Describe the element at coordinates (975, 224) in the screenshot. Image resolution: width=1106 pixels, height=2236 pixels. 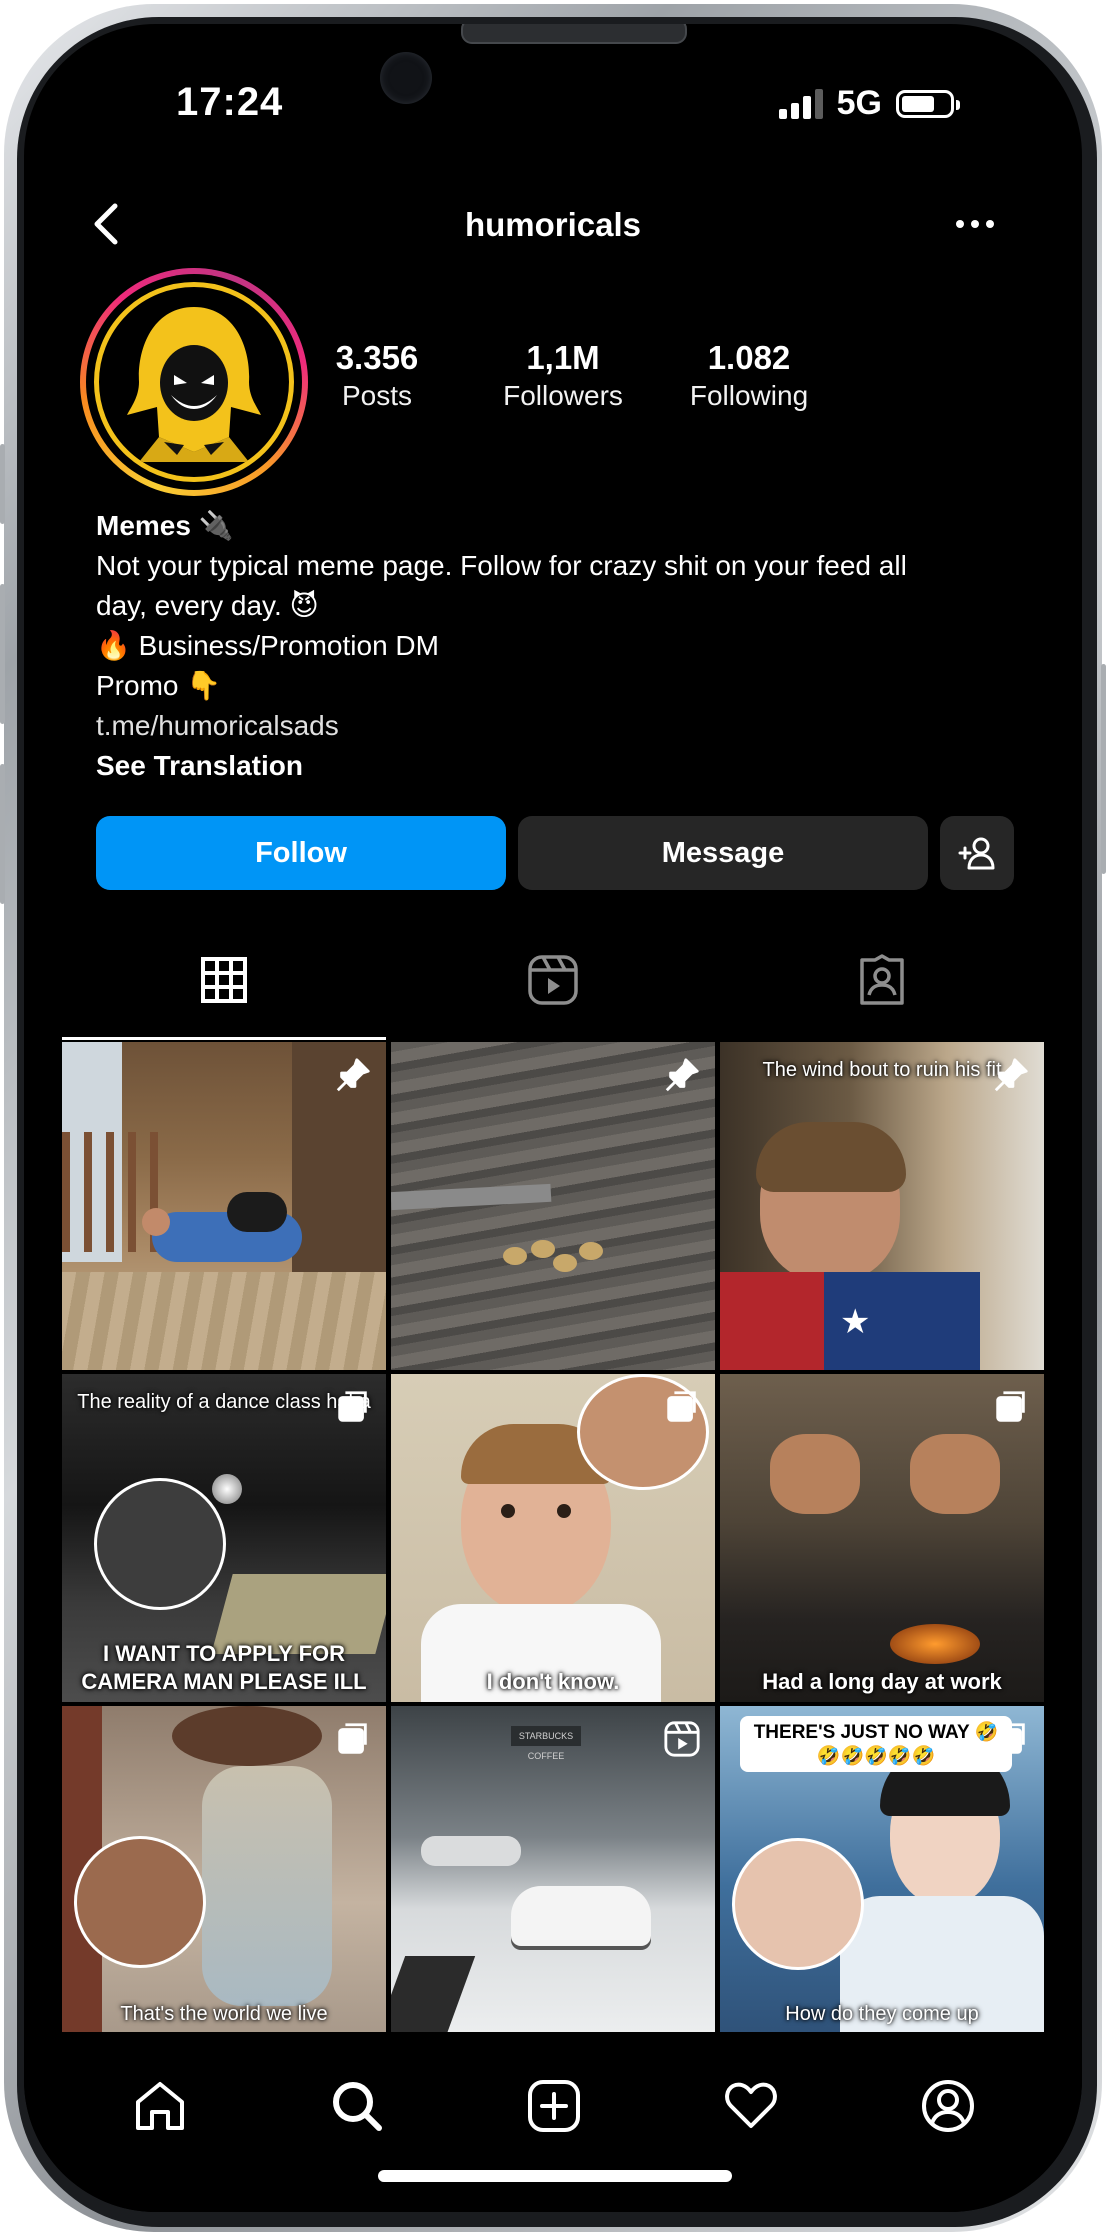
I see `more-options-button` at that location.